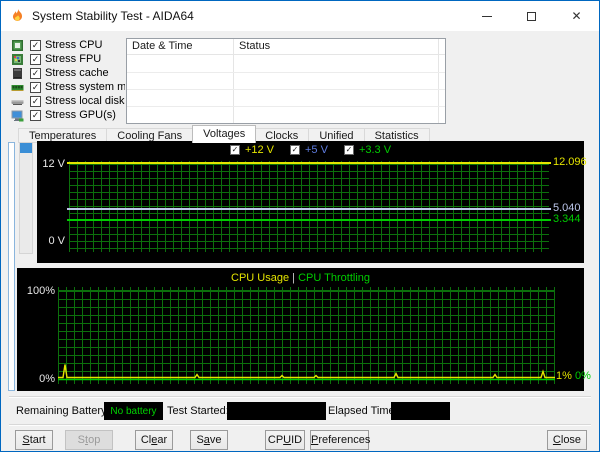 This screenshot has width=600, height=452. Describe the element at coordinates (73, 59) in the screenshot. I see `stress-fpu-label: Stress FPU` at that location.